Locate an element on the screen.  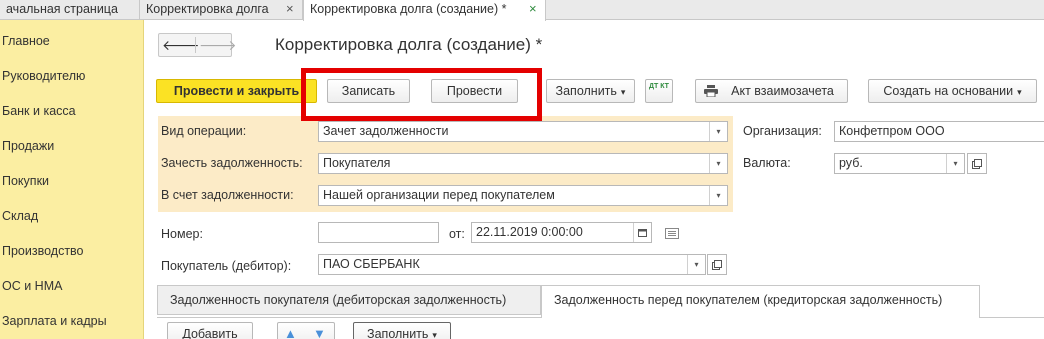
tab-debt-adjustment-label: Корректировка долга is located at coordinates (207, 9).